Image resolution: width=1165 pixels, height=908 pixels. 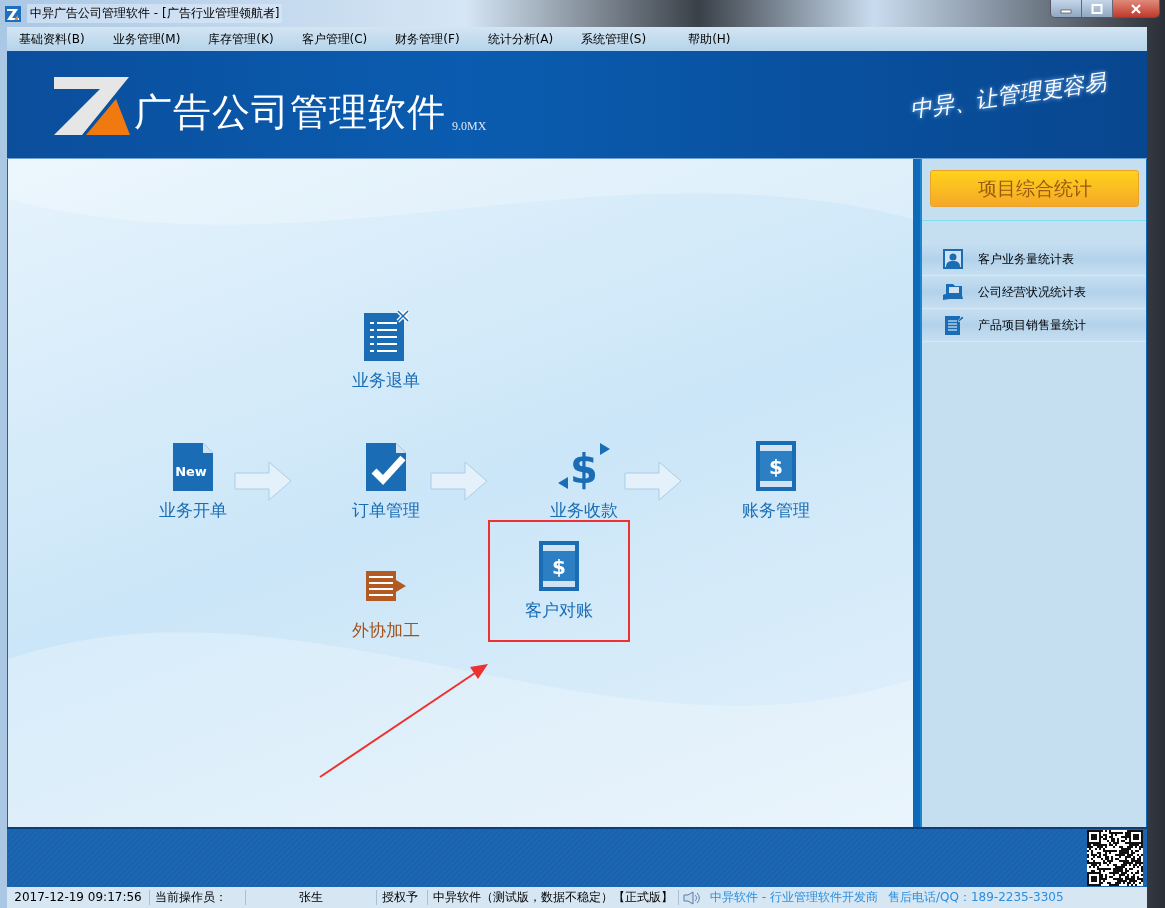 What do you see at coordinates (386, 586) in the screenshot?
I see `list-arrow-icon` at bounding box center [386, 586].